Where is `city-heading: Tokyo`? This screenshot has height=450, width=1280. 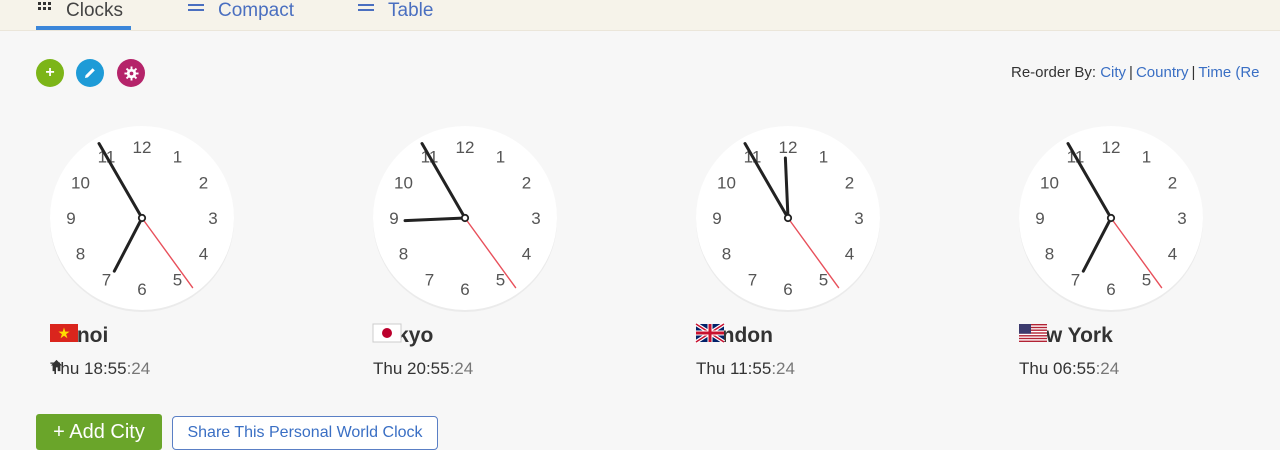 city-heading: Tokyo is located at coordinates (402, 335).